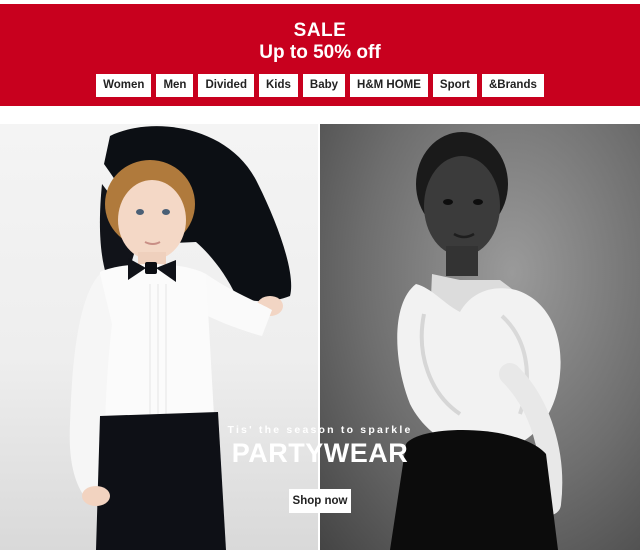 This screenshot has height=554, width=640. What do you see at coordinates (320, 30) in the screenshot?
I see `sale-title: SALE` at bounding box center [320, 30].